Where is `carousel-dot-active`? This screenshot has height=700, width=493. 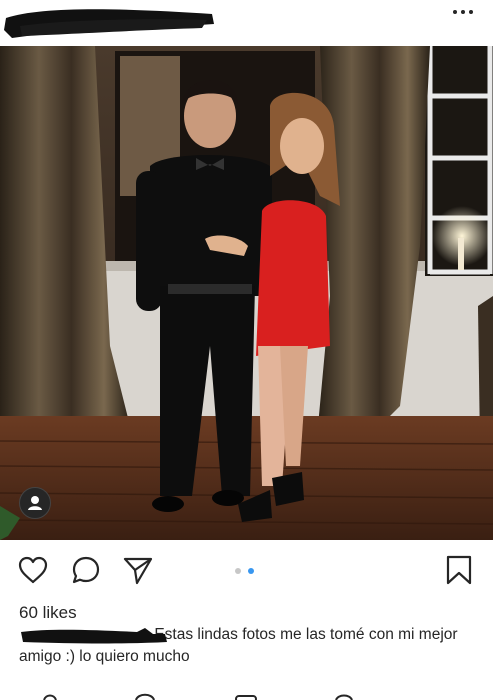 carousel-dot-active is located at coordinates (251, 571).